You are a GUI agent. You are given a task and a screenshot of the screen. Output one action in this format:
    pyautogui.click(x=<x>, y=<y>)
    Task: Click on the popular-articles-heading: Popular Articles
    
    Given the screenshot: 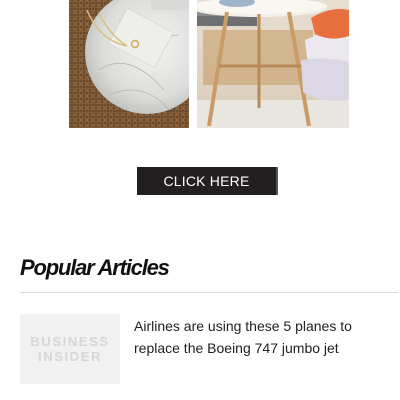 What is the action you would take?
    pyautogui.click(x=95, y=267)
    